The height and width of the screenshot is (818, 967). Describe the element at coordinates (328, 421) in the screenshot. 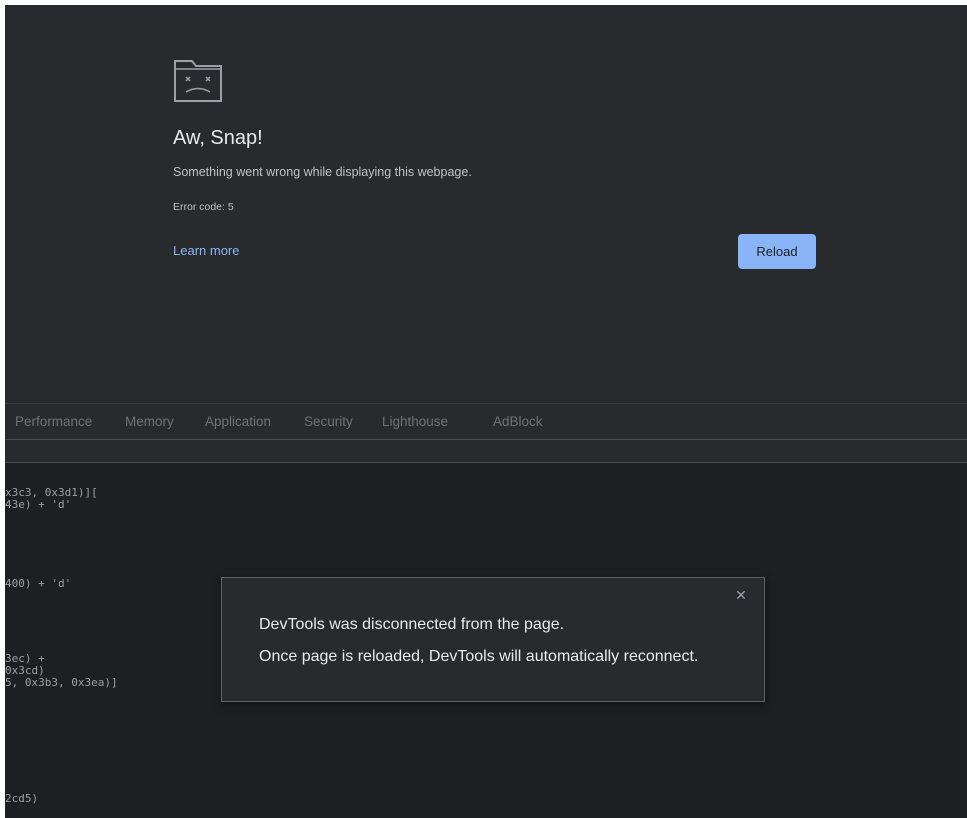

I see `tab-security: Security` at that location.